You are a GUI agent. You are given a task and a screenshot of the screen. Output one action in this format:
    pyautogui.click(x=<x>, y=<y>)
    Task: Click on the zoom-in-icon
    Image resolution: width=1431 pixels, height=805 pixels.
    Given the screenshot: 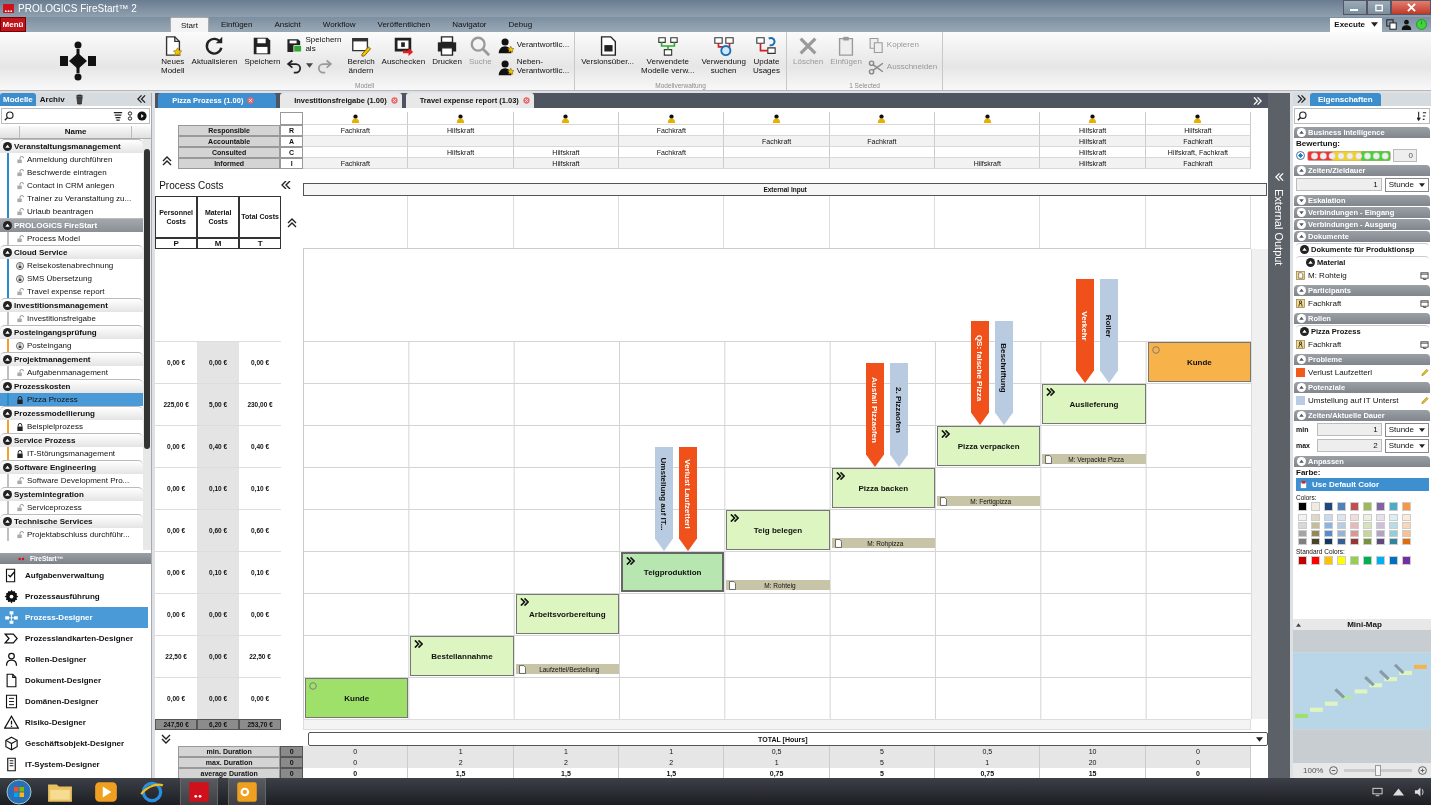 What is the action you would take?
    pyautogui.click(x=1422, y=770)
    